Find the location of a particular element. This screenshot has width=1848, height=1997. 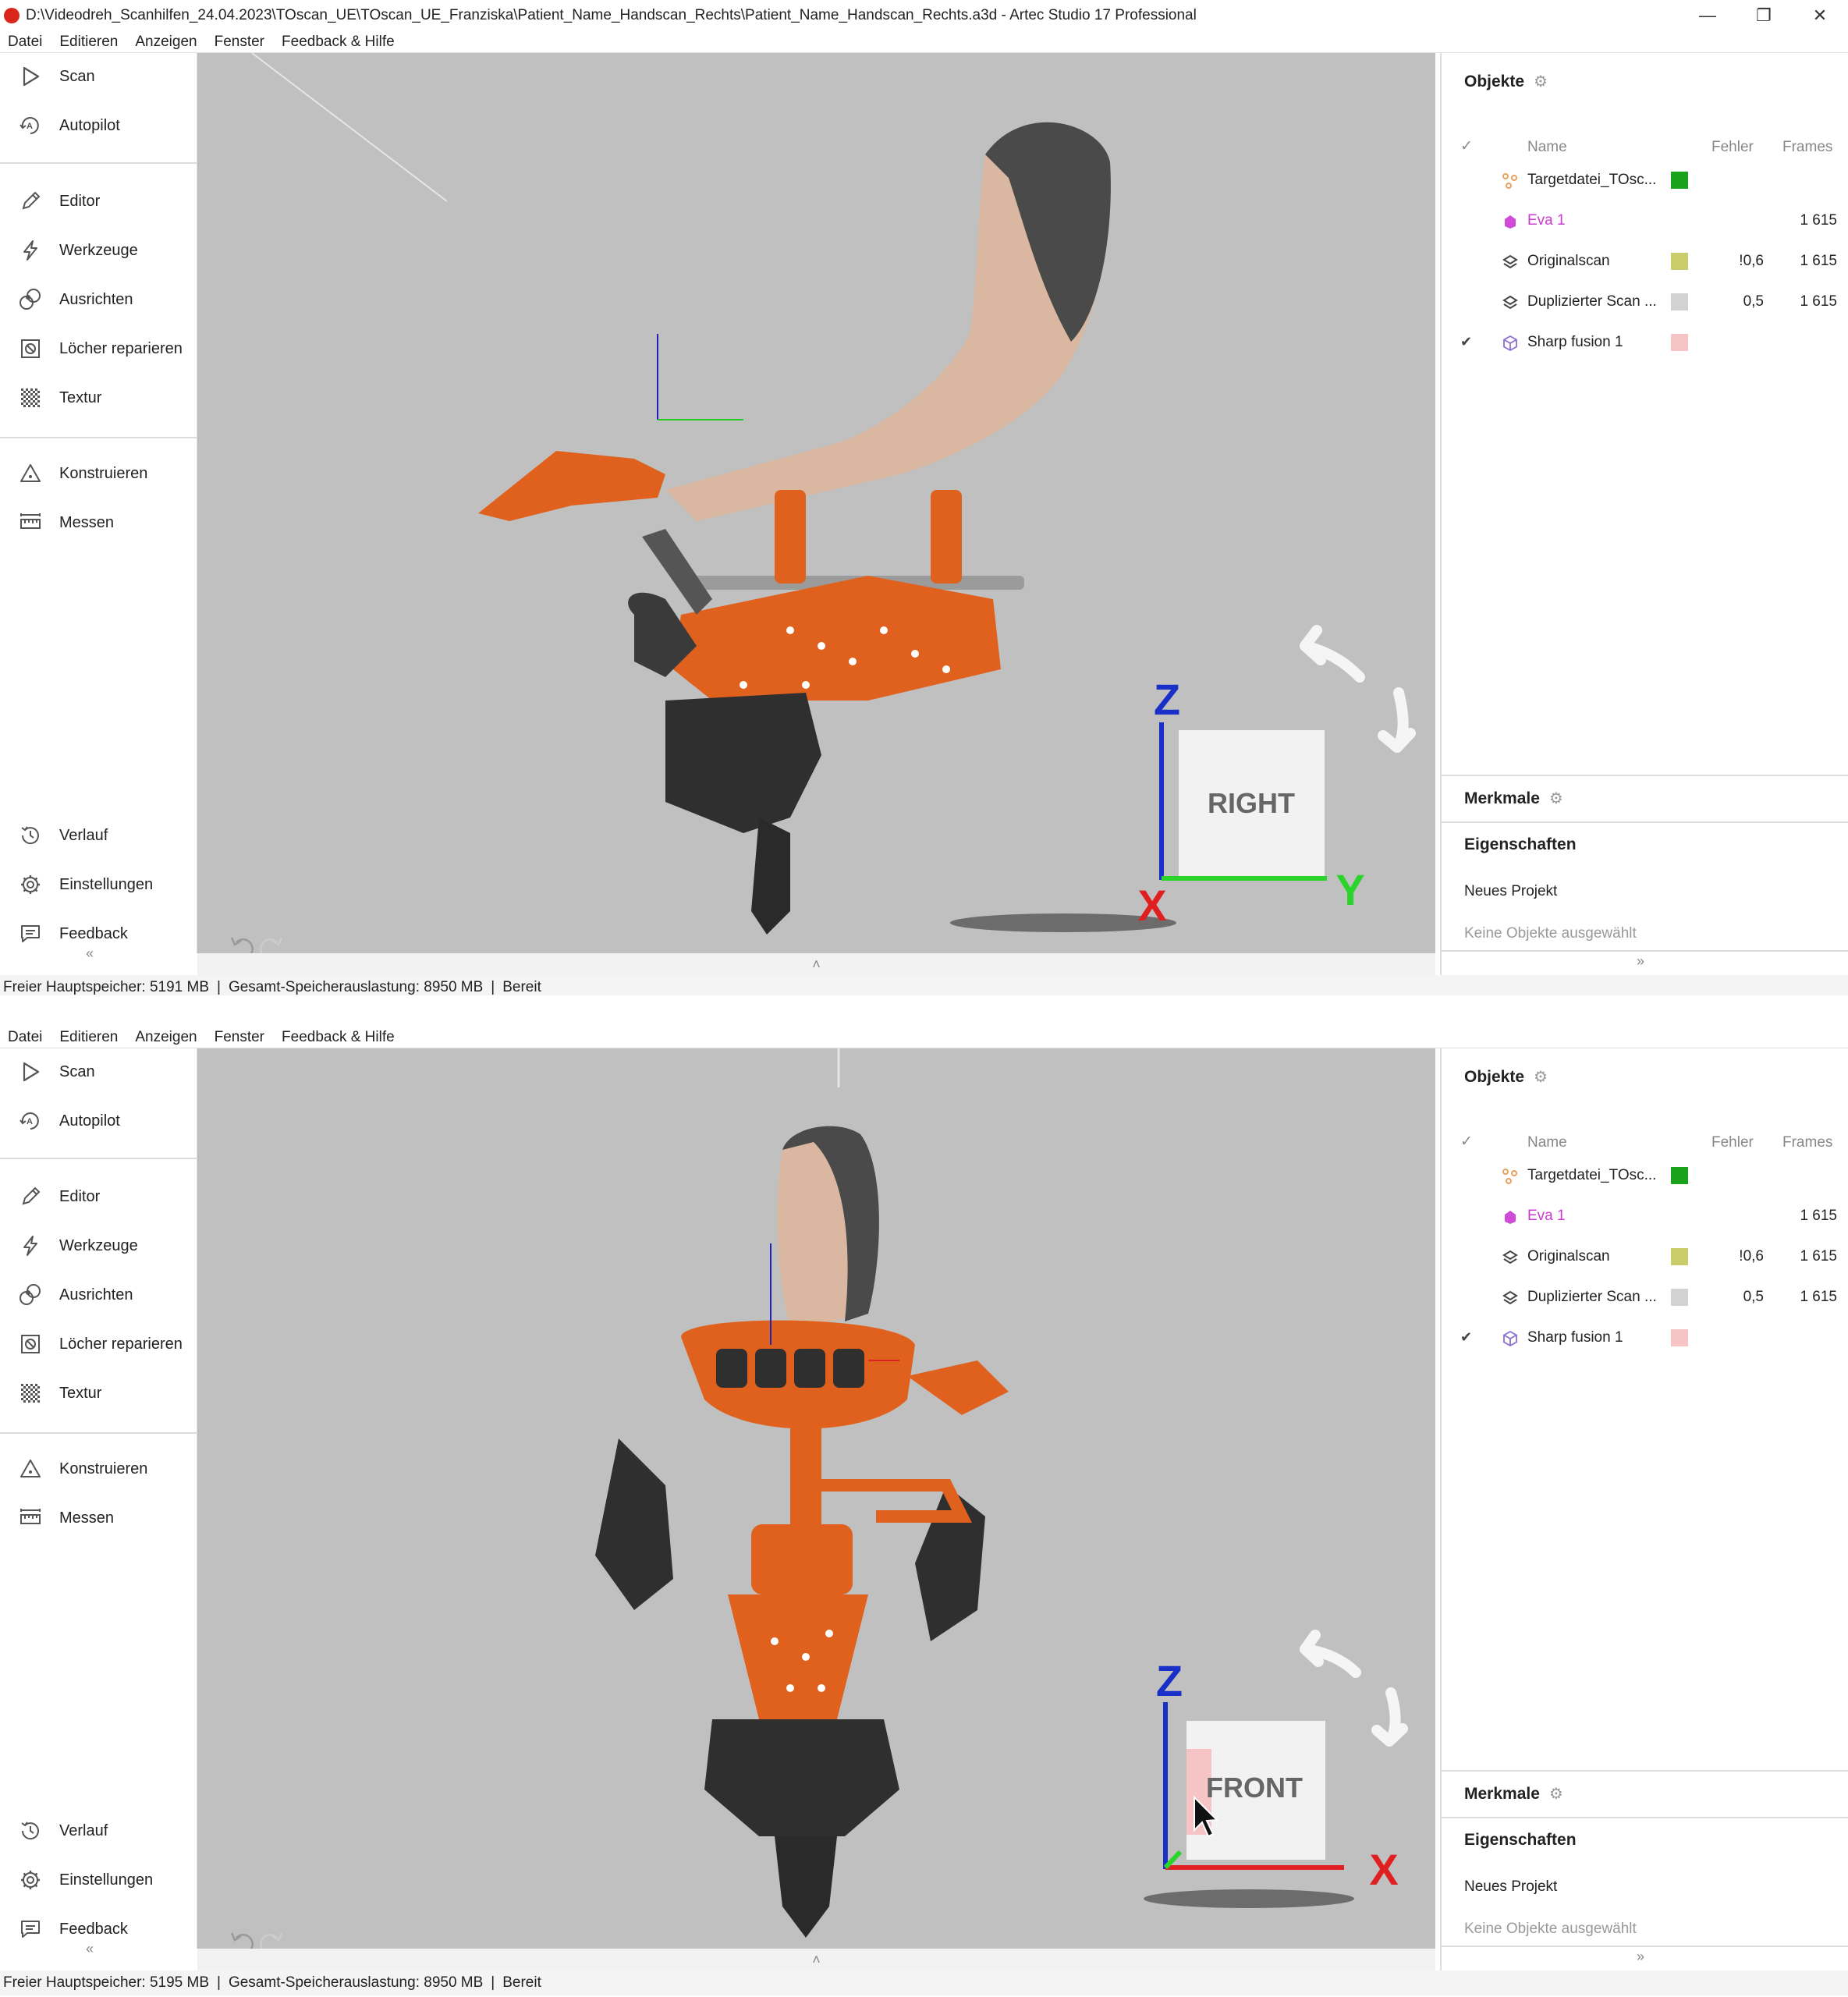

align-icon is located at coordinates (30, 299).